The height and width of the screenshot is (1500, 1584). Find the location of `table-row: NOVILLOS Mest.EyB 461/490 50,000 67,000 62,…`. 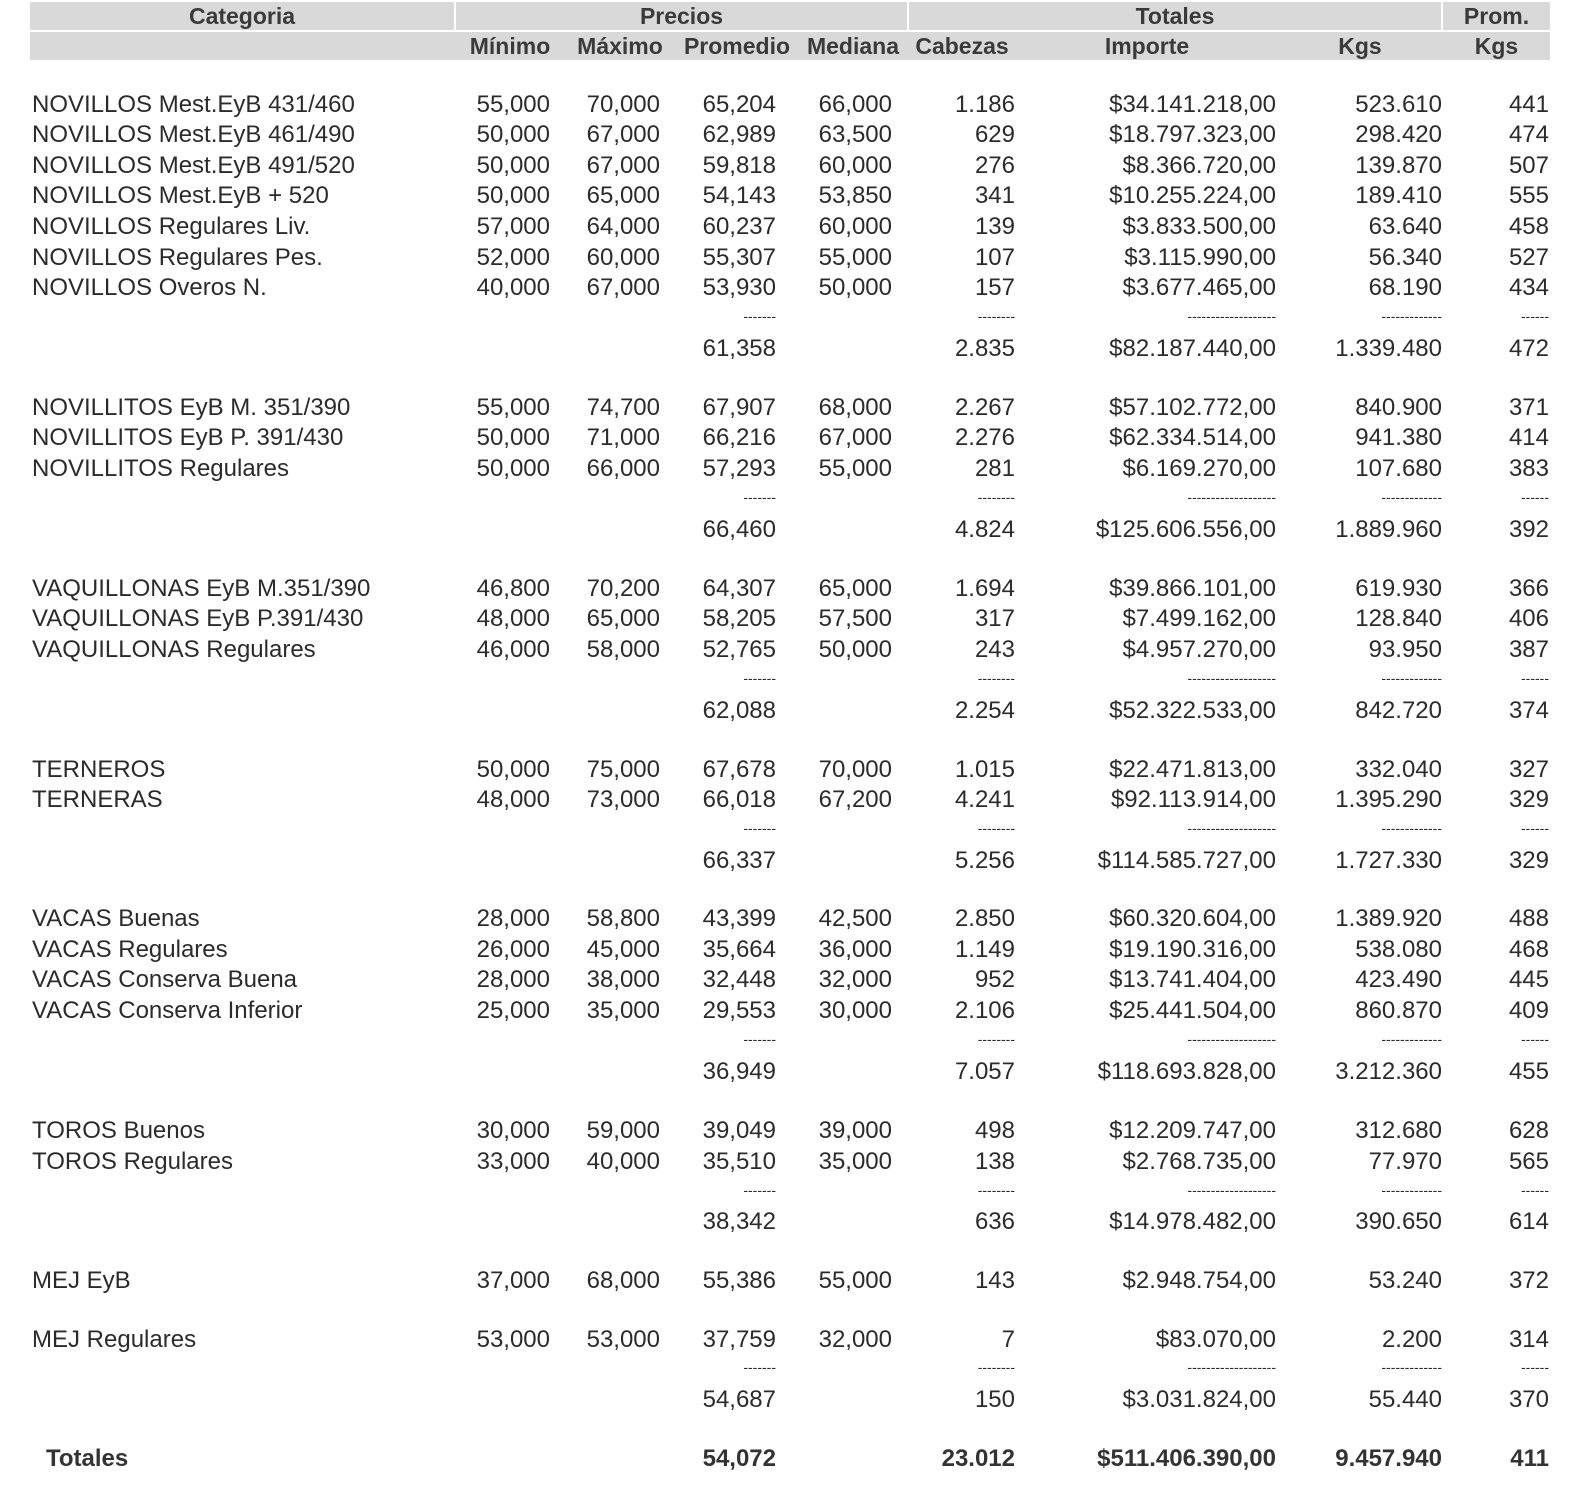

table-row: NOVILLOS Mest.EyB 461/490 50,000 67,000 62,… is located at coordinates (792, 135).